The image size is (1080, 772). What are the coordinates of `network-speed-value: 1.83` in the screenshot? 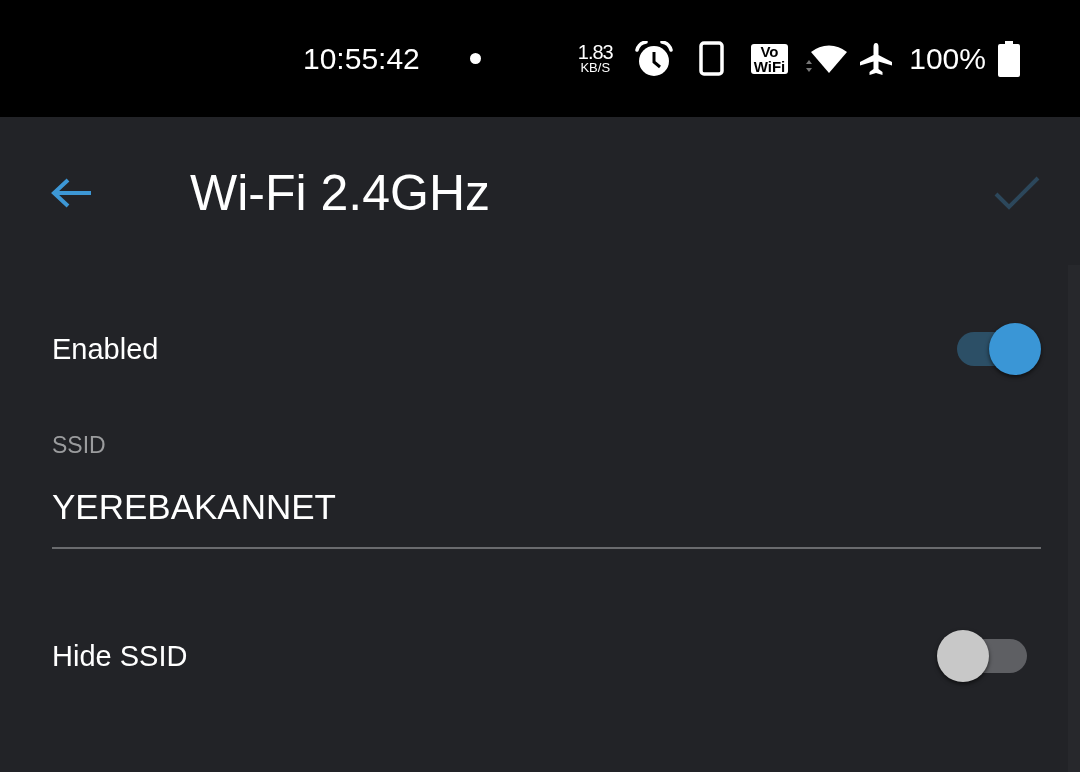 It's located at (595, 51).